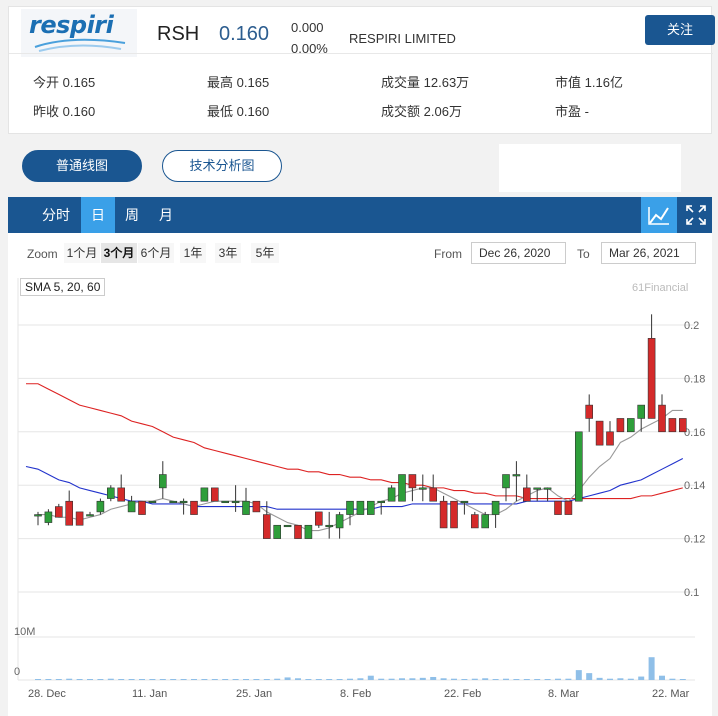  What do you see at coordinates (694, 379) in the screenshot?
I see `y-tick-label: 0.18` at bounding box center [694, 379].